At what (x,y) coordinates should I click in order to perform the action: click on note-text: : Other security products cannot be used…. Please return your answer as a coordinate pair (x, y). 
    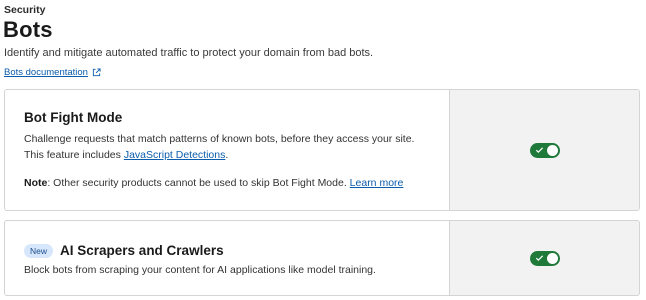
    Looking at the image, I should click on (198, 183).